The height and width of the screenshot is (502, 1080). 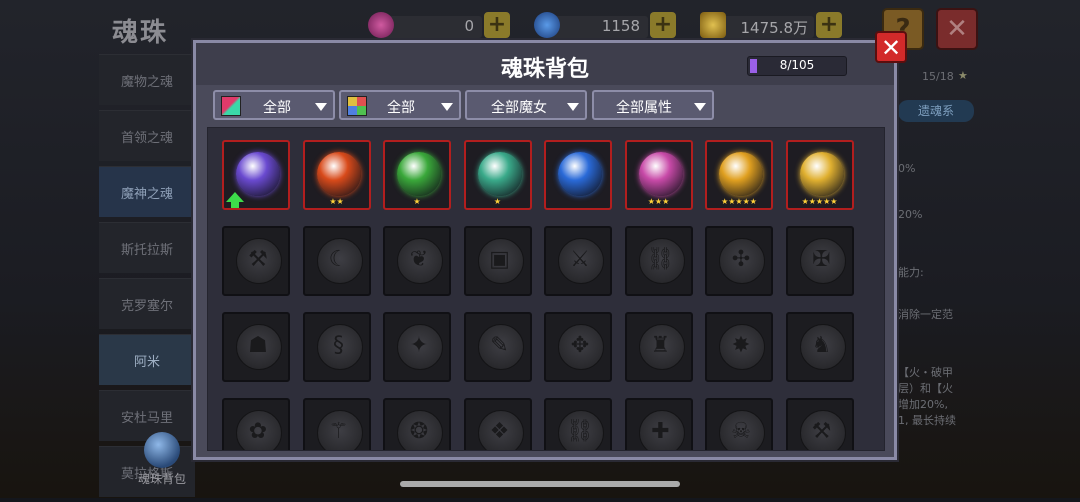 I want to click on chain-icon: ⛓, so click(x=660, y=259).